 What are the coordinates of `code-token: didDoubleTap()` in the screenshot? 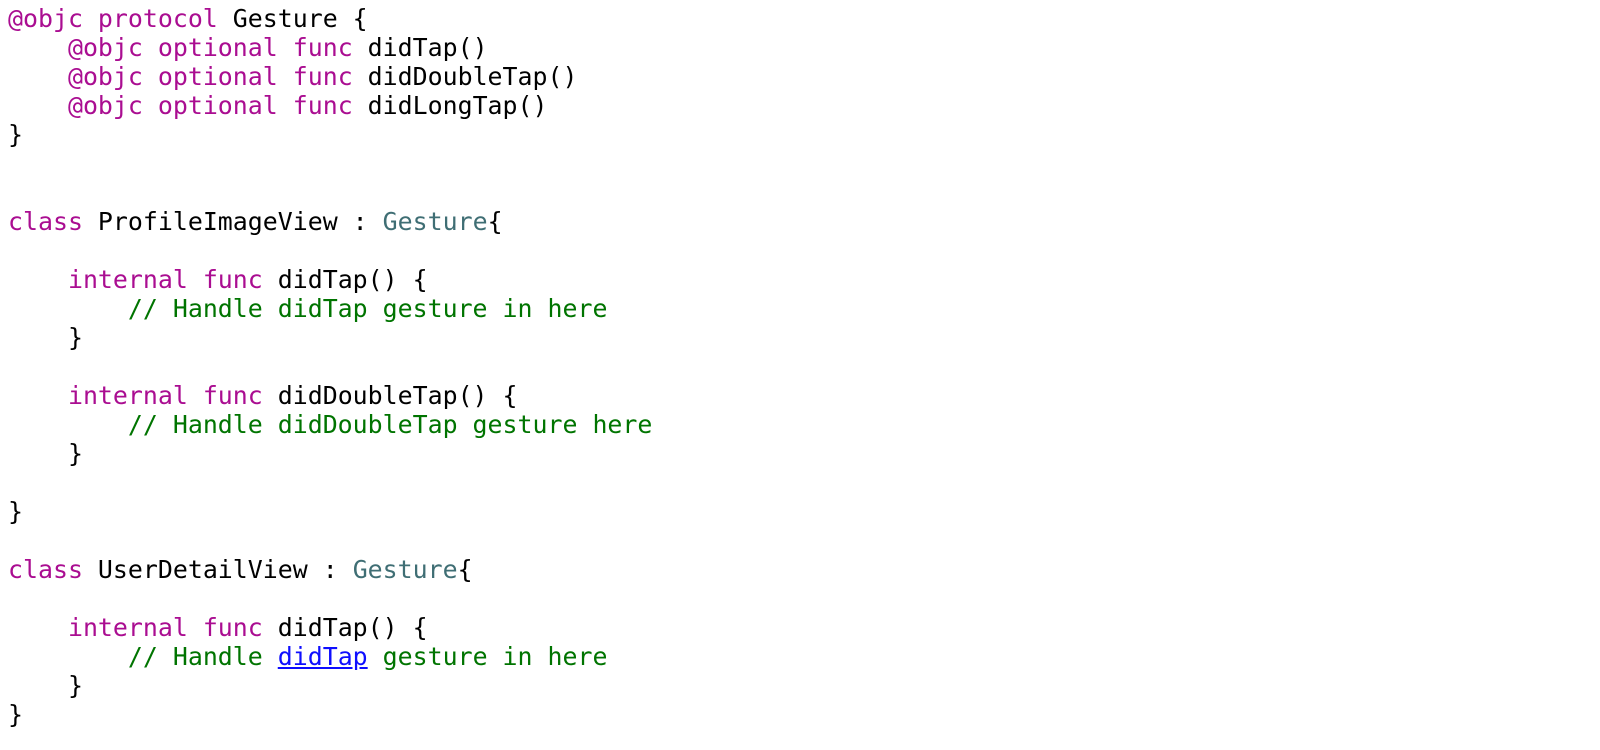 It's located at (465, 76).